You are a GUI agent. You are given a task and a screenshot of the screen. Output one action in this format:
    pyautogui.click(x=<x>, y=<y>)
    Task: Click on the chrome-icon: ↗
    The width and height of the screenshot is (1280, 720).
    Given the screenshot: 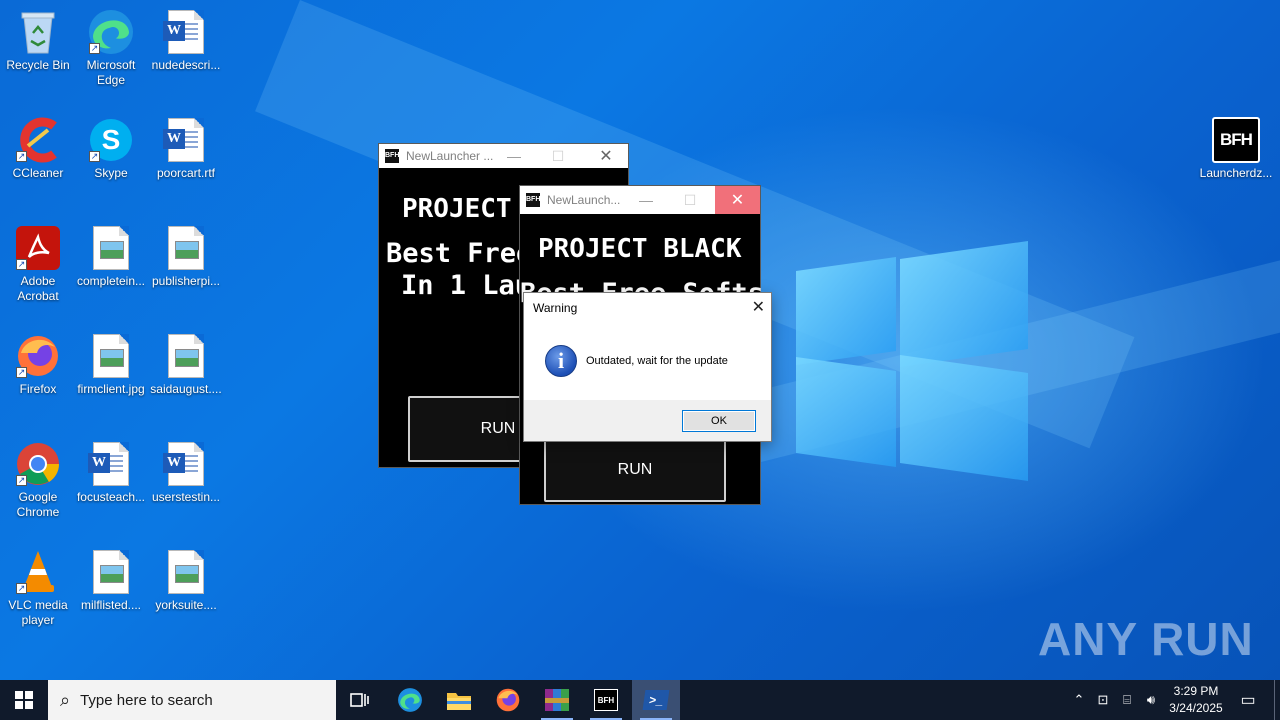 What is the action you would take?
    pyautogui.click(x=38, y=464)
    